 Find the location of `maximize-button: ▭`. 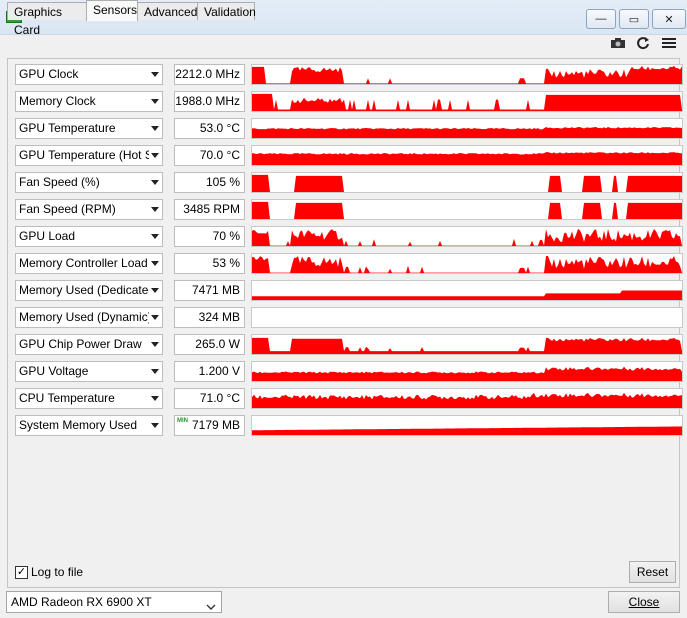

maximize-button: ▭ is located at coordinates (634, 19).